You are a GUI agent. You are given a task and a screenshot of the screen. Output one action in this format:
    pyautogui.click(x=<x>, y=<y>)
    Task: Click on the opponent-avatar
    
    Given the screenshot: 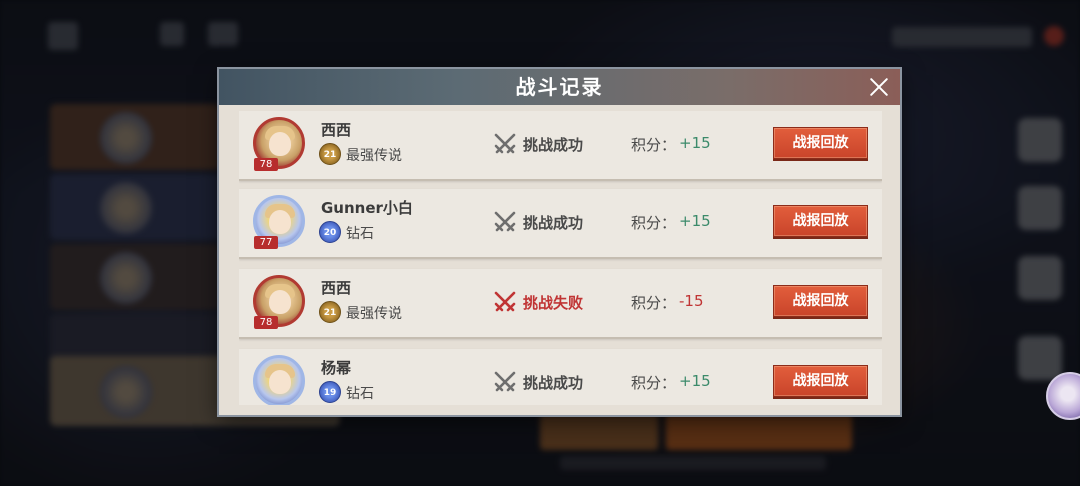 What is the action you would take?
    pyautogui.click(x=279, y=381)
    